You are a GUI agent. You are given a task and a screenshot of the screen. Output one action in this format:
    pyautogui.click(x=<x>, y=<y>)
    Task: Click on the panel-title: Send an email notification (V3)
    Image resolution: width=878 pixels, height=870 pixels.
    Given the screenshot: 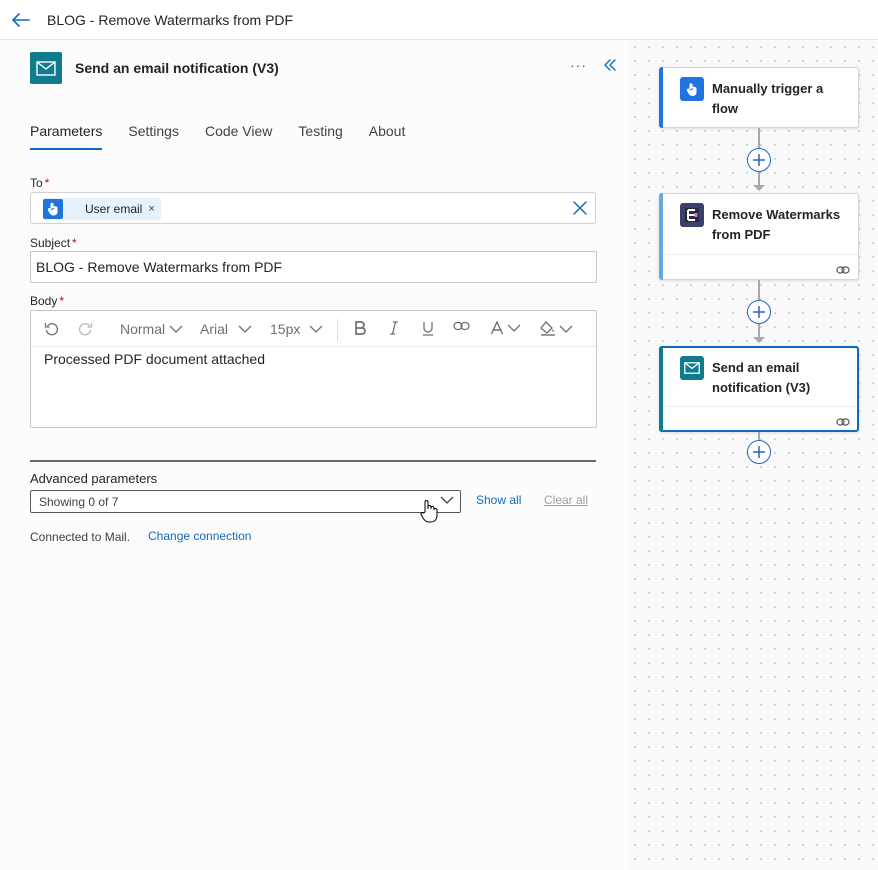 What is the action you would take?
    pyautogui.click(x=177, y=68)
    